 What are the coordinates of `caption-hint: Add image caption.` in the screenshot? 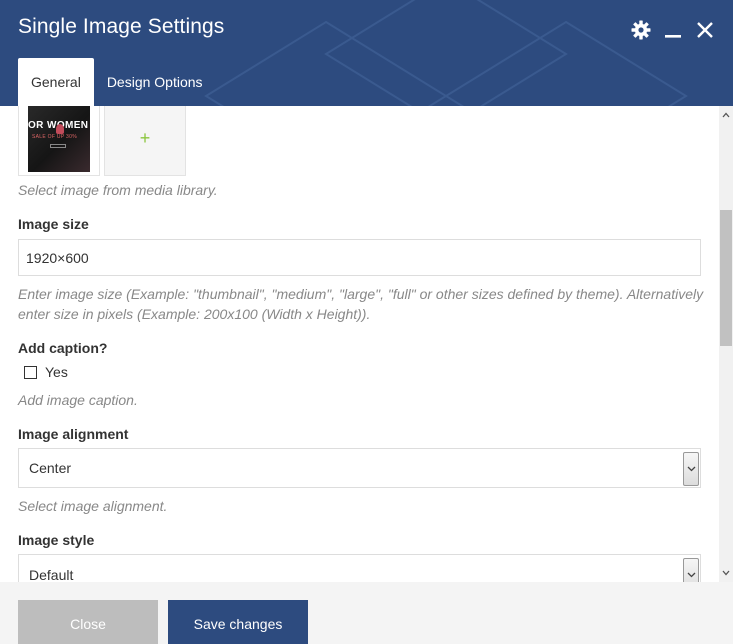 It's located at (78, 400).